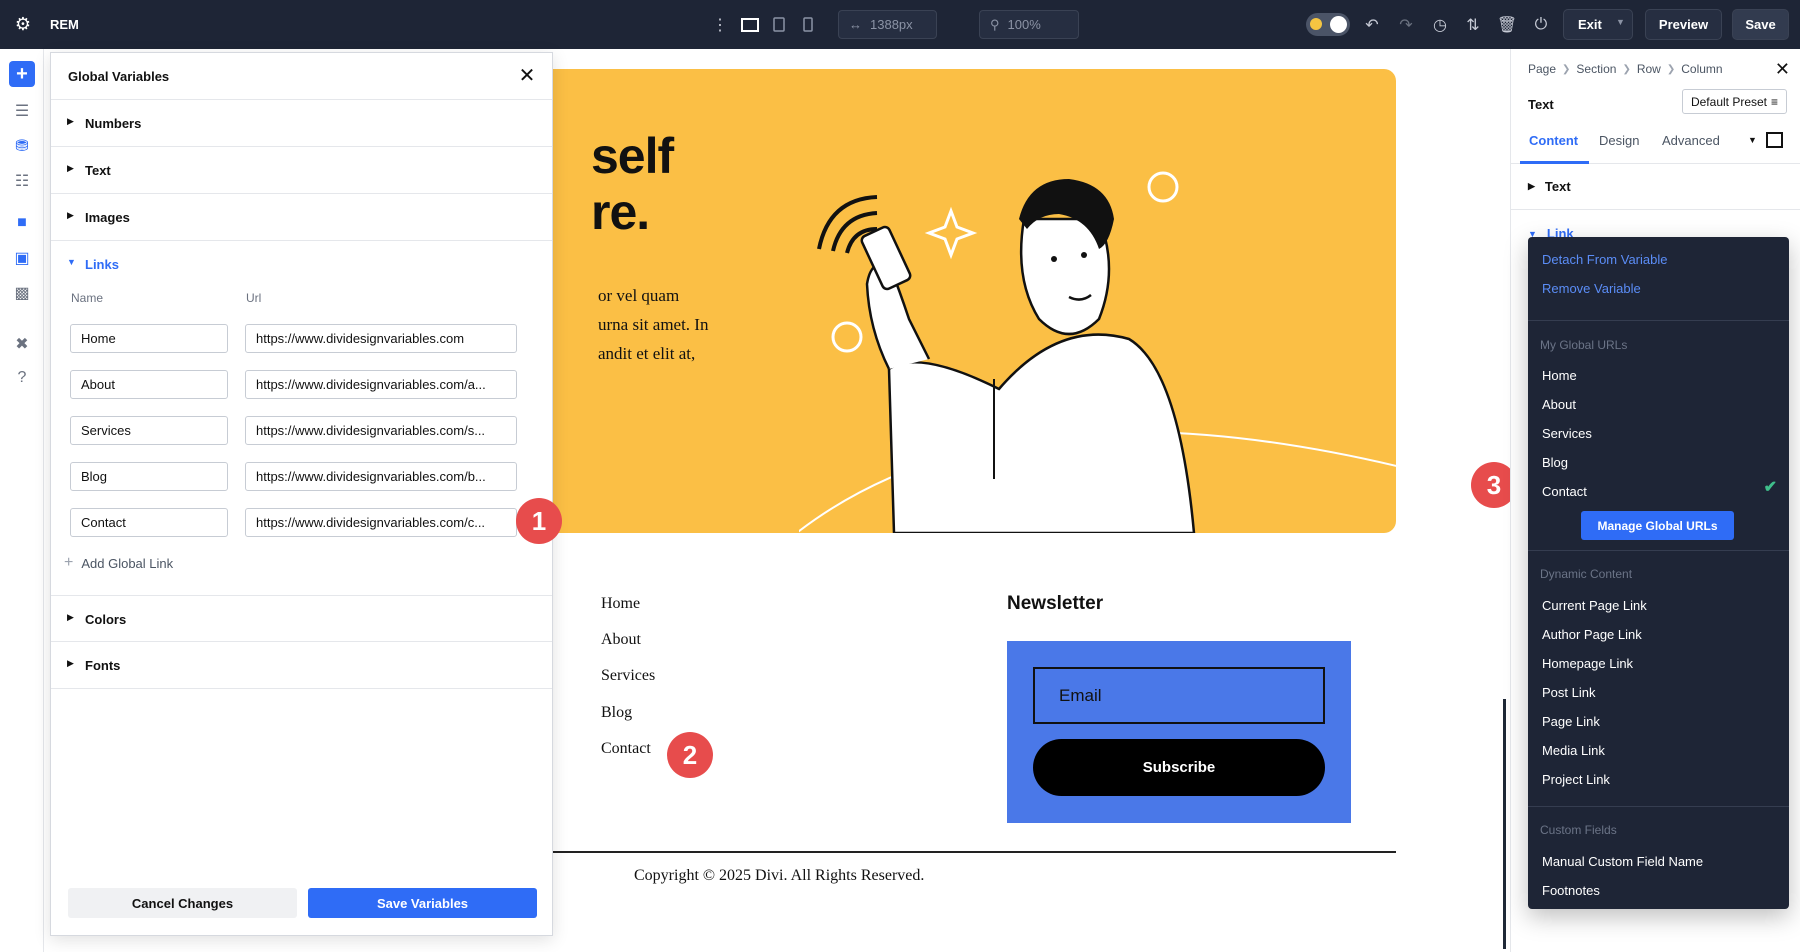 The height and width of the screenshot is (952, 1800). I want to click on preset-select: Default Preset ≡, so click(1734, 101).